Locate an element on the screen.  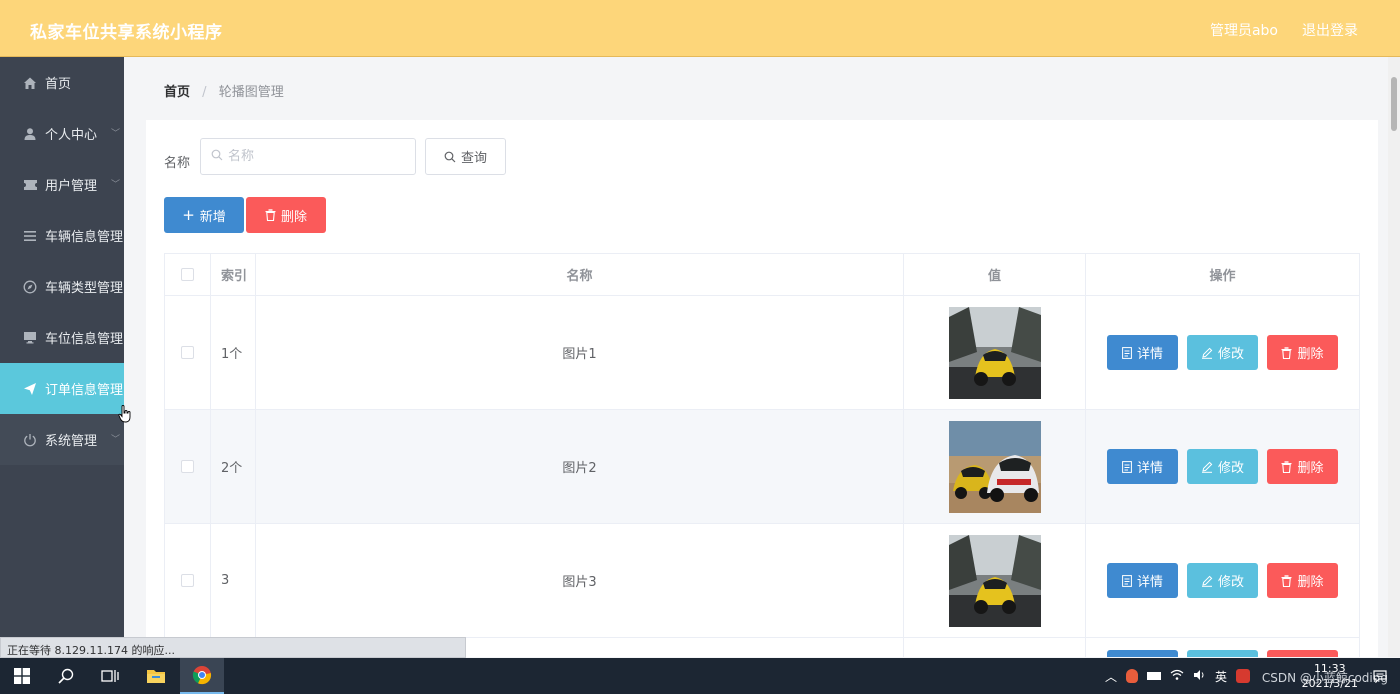
wifi-icon is located at coordinates (1177, 676).